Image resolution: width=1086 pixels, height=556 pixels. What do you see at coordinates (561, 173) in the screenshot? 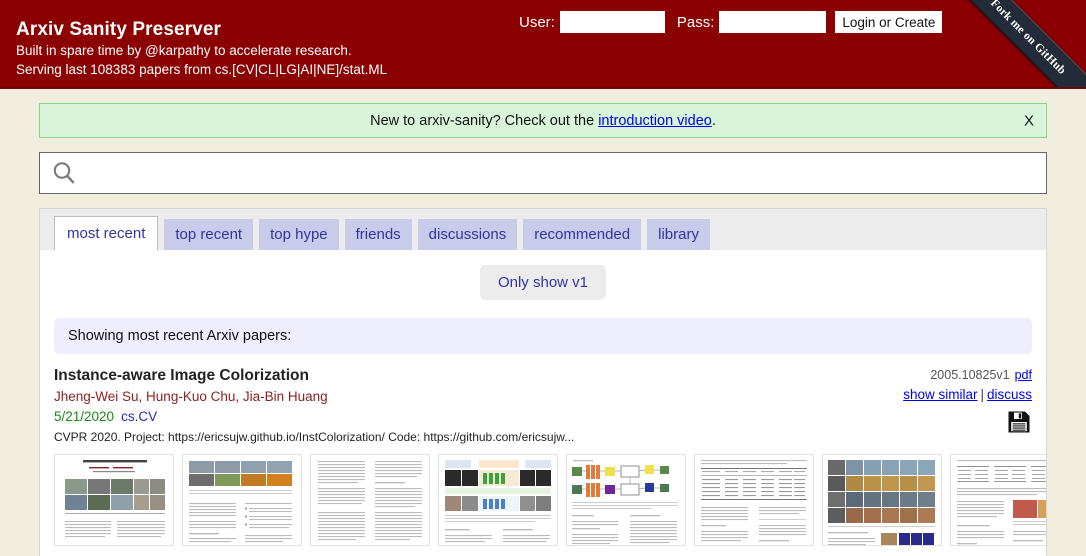
I see `search-input` at bounding box center [561, 173].